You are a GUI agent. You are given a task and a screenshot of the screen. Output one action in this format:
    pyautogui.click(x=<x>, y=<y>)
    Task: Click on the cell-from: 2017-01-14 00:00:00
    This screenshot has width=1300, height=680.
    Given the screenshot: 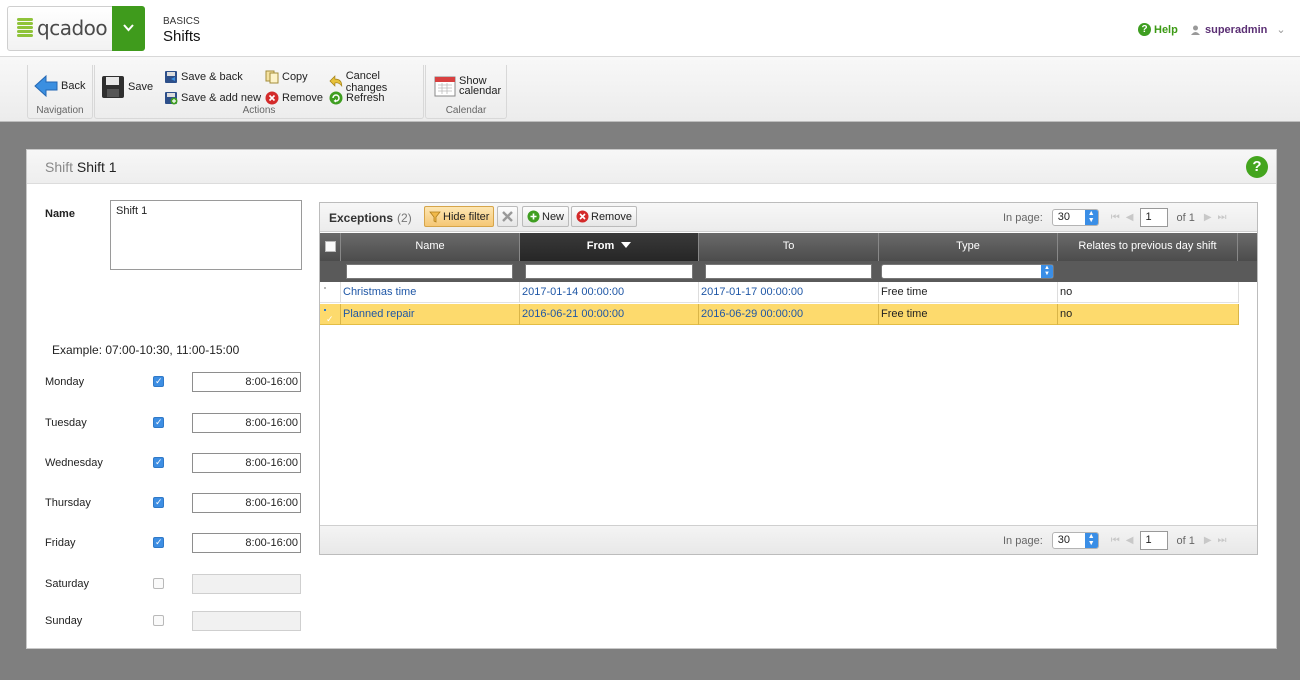 What is the action you would take?
    pyautogui.click(x=609, y=292)
    